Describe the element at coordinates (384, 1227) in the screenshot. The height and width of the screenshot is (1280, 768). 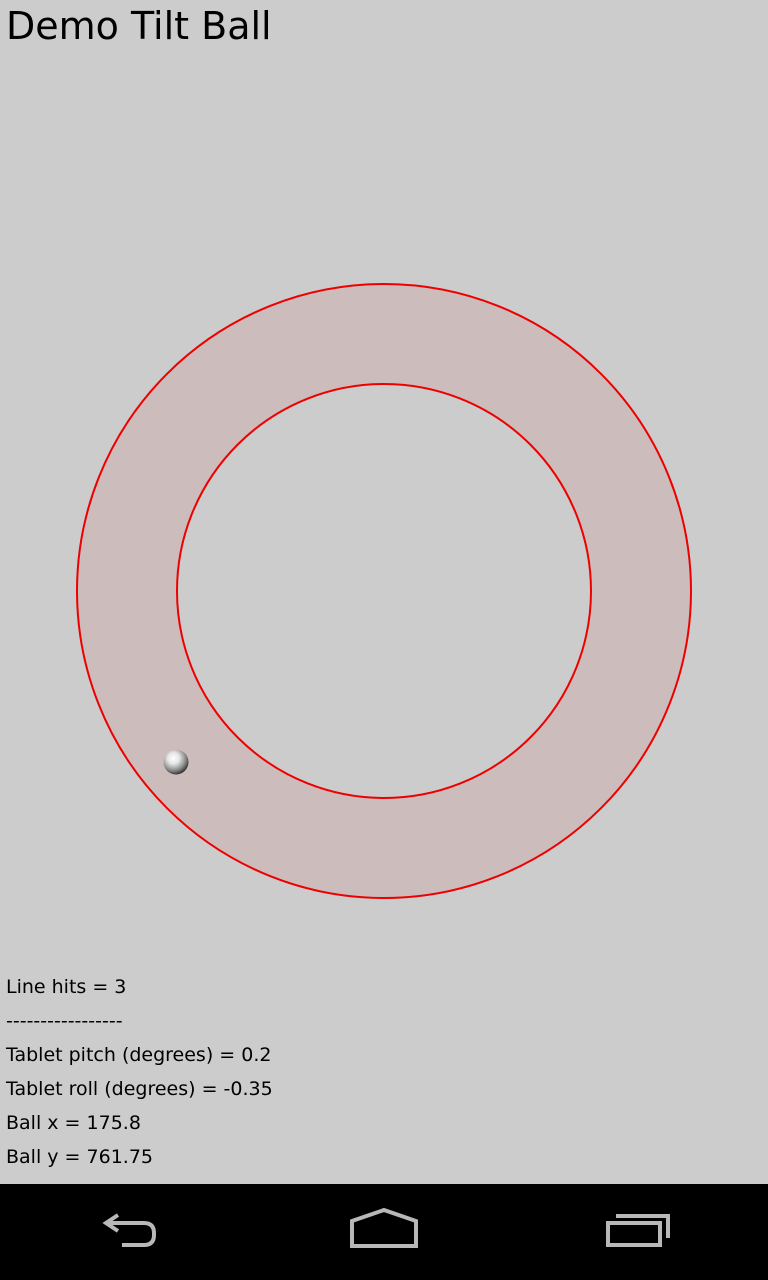
I see `home-icon` at that location.